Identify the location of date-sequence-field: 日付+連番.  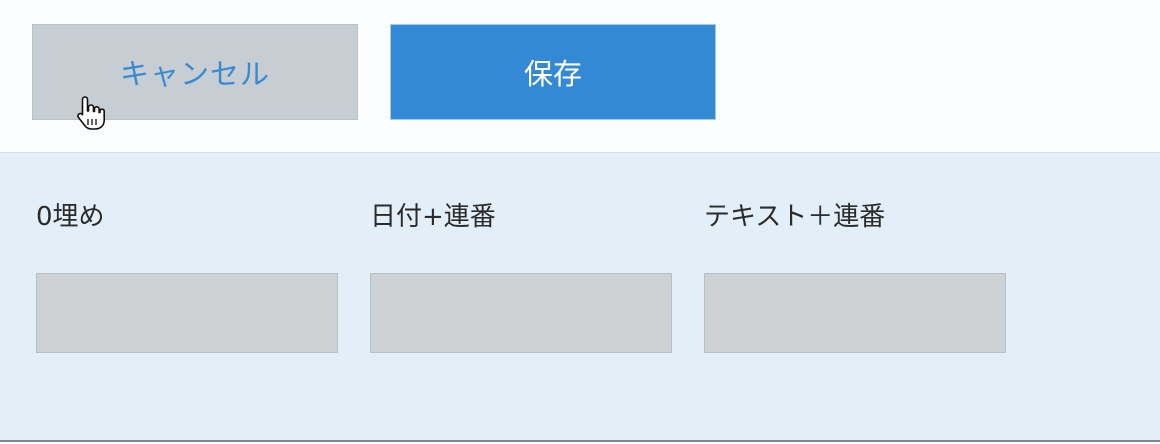
(521, 275).